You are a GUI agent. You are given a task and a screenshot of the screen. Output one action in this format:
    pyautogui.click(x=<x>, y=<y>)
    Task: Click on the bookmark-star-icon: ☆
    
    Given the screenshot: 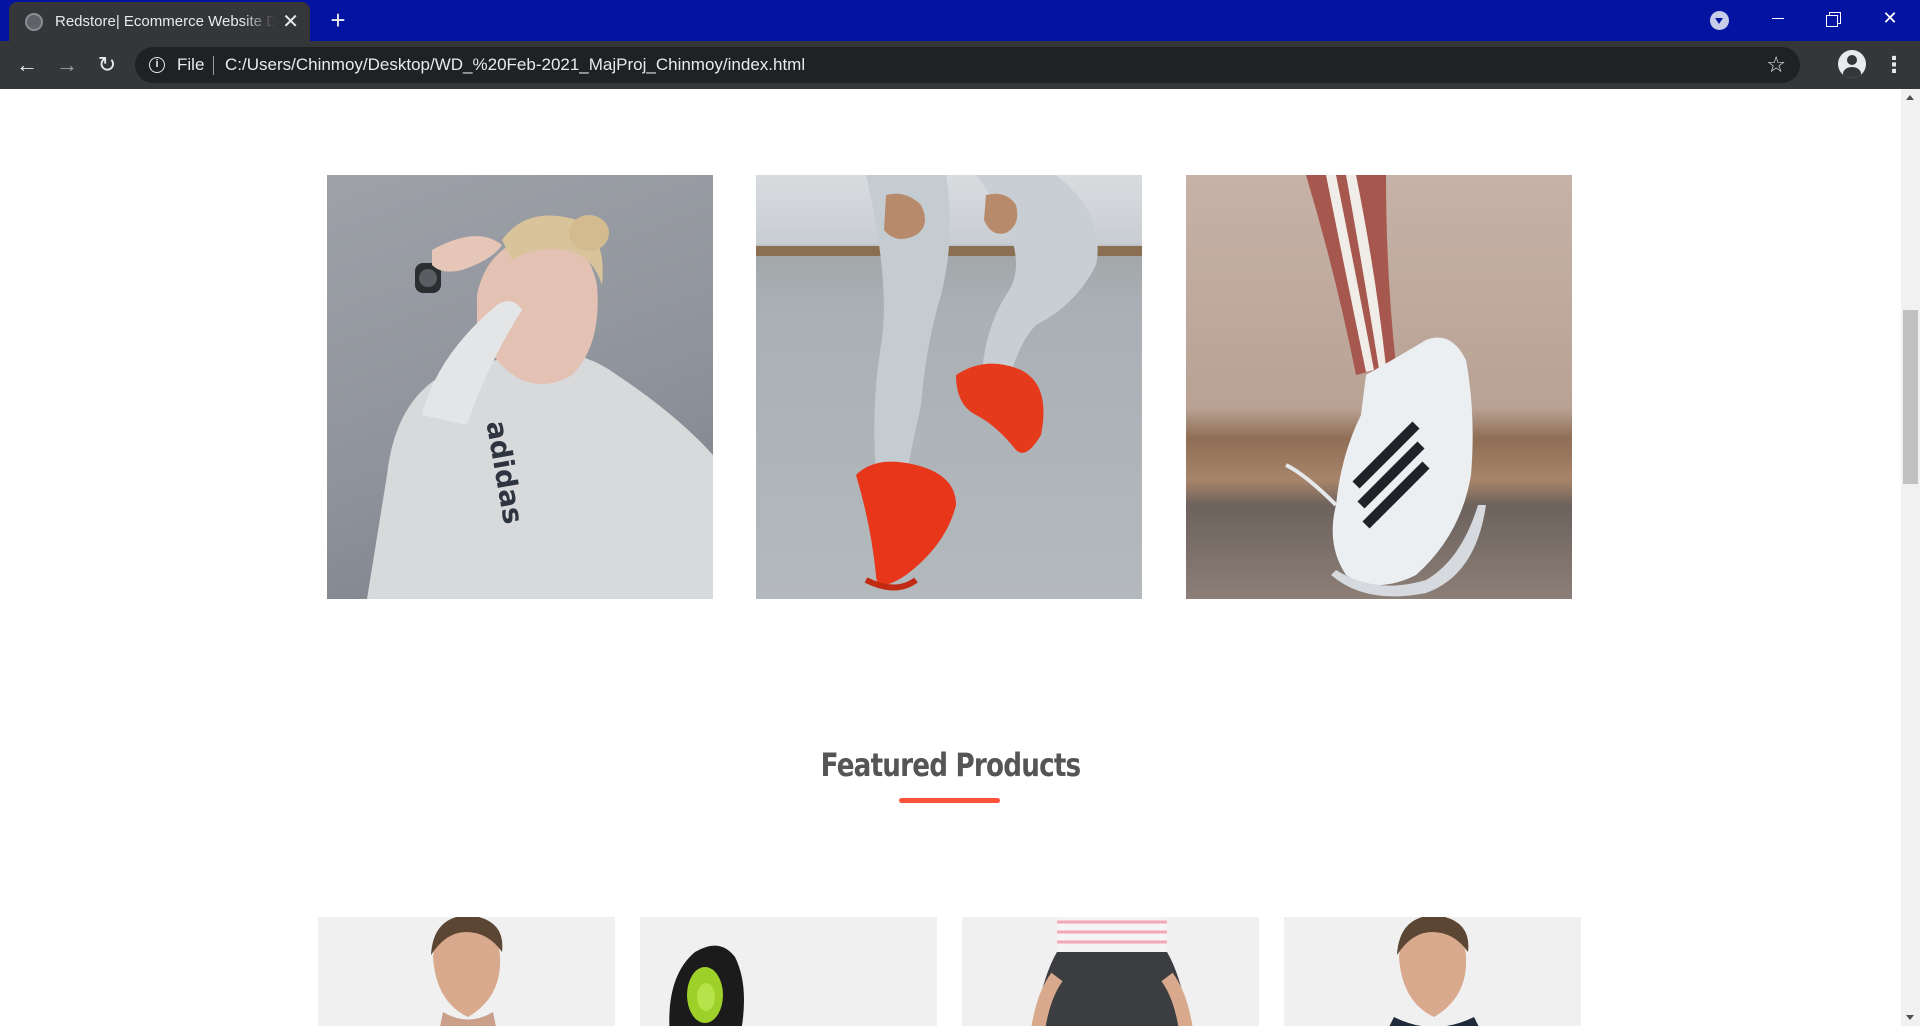 What is the action you would take?
    pyautogui.click(x=1776, y=65)
    